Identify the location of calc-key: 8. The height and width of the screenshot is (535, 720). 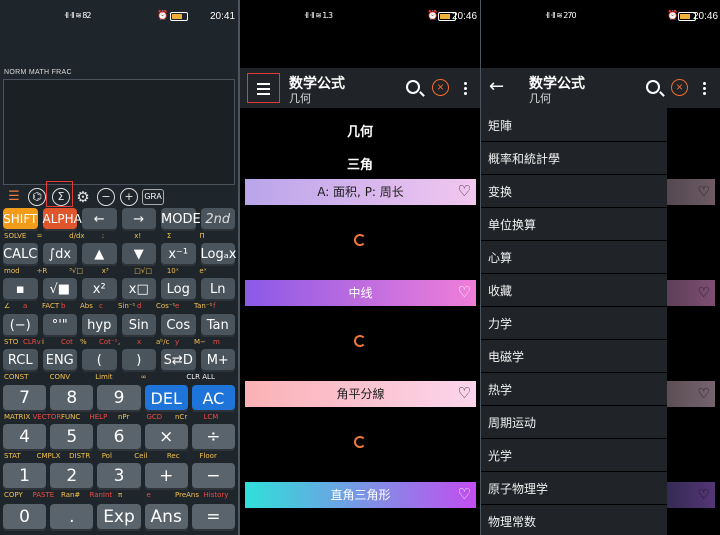
(72, 398).